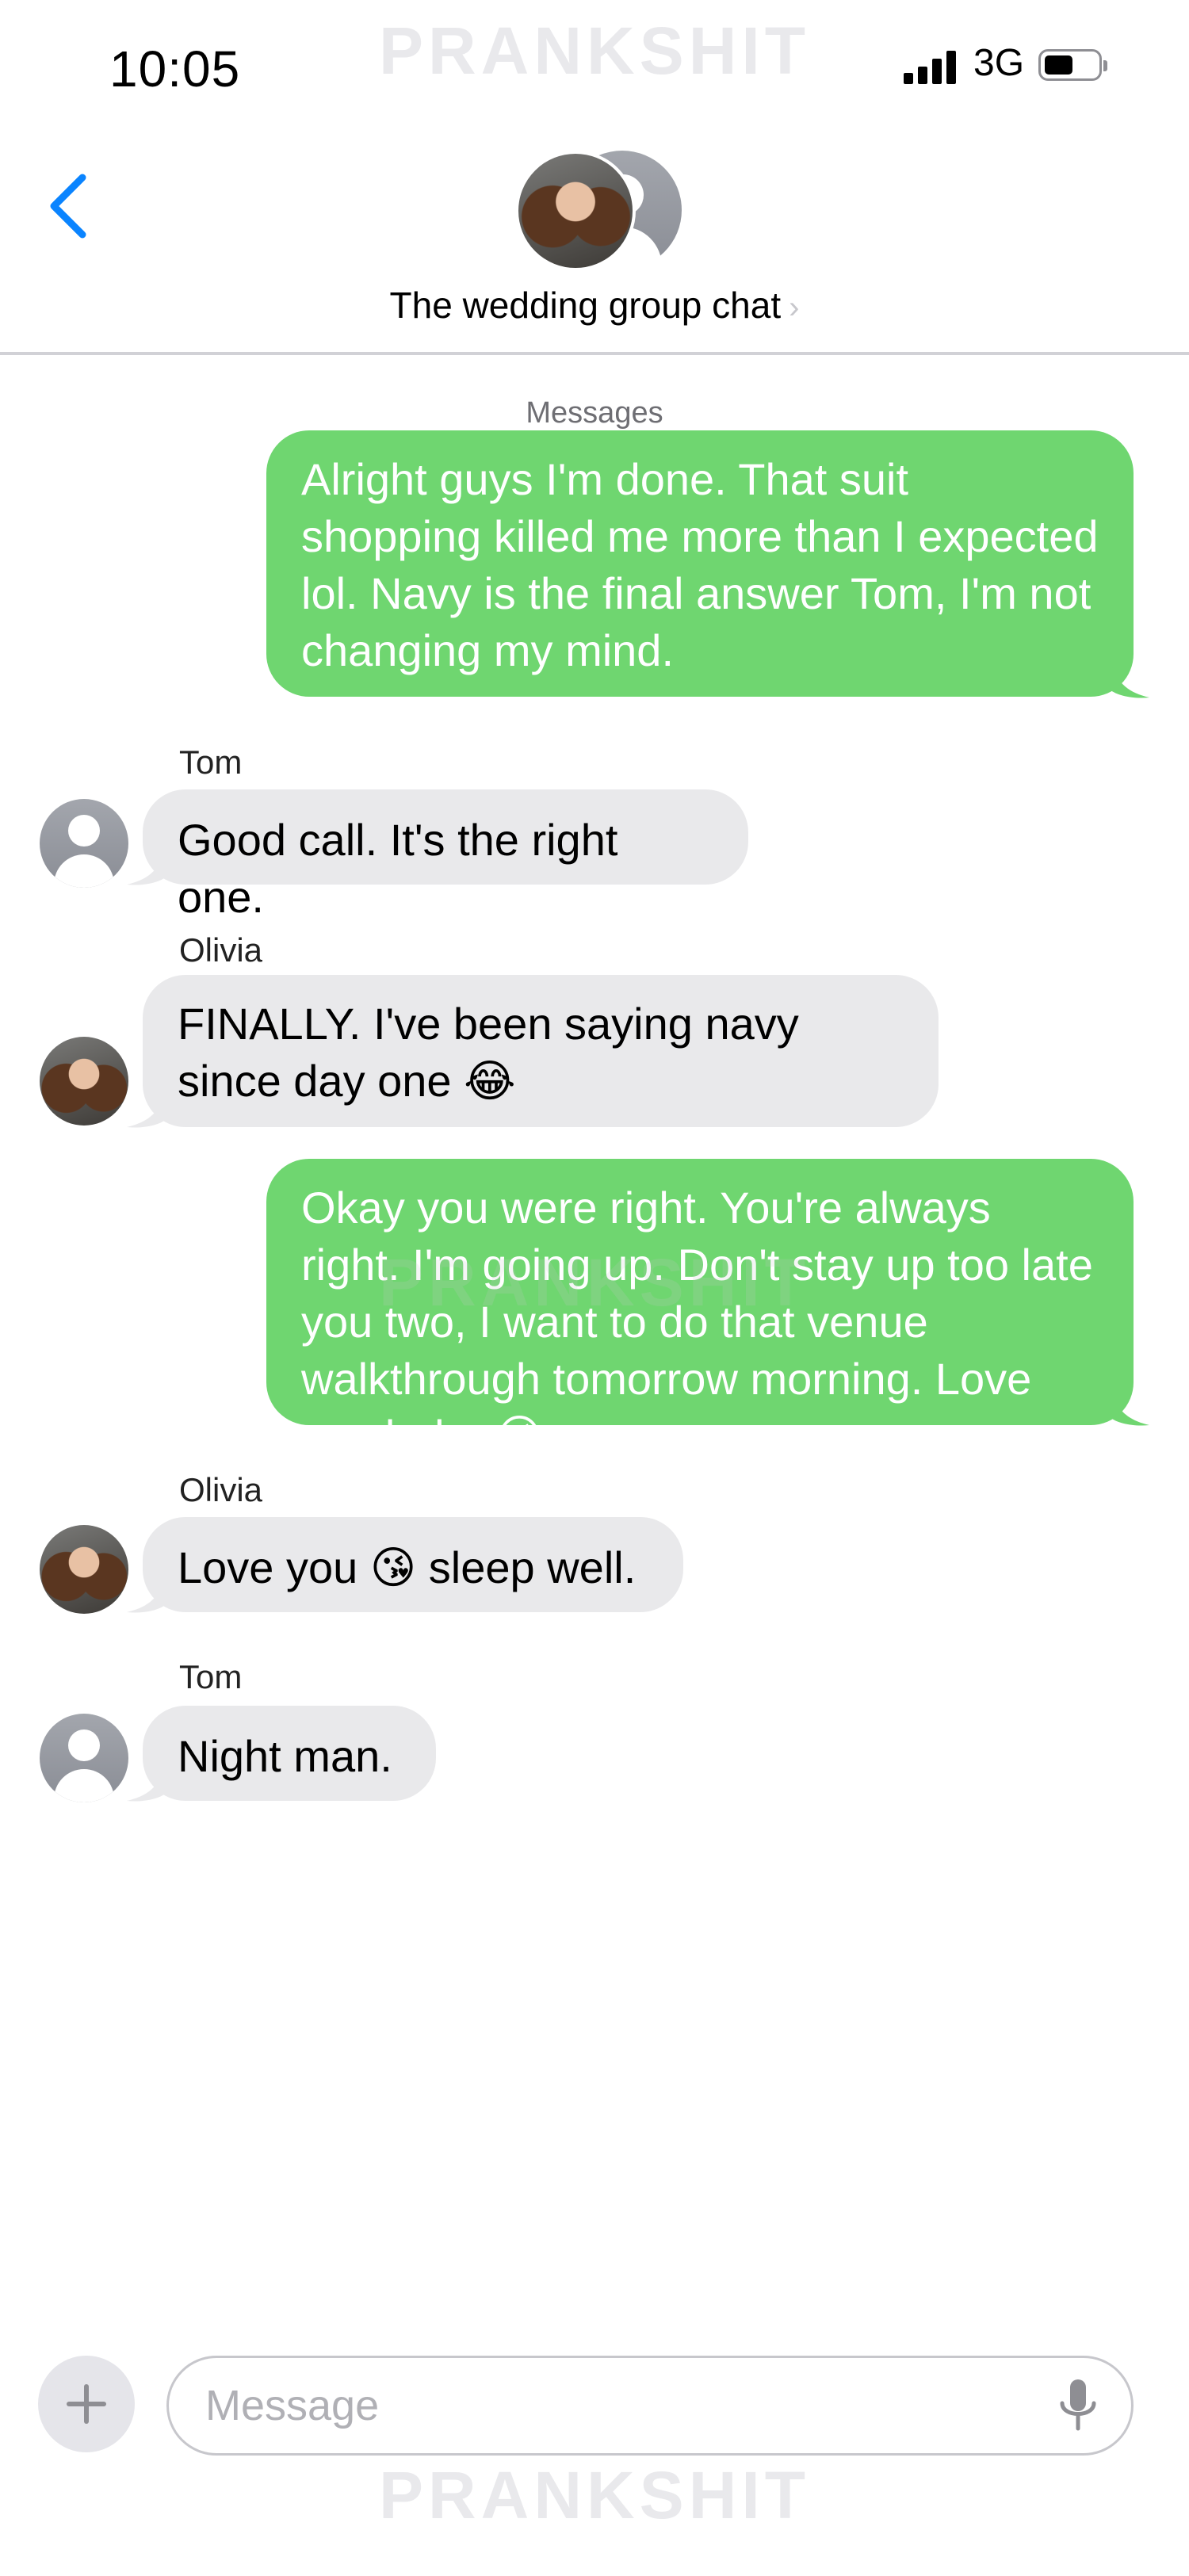  I want to click on message-bubble: Good call. It's the right one., so click(445, 855).